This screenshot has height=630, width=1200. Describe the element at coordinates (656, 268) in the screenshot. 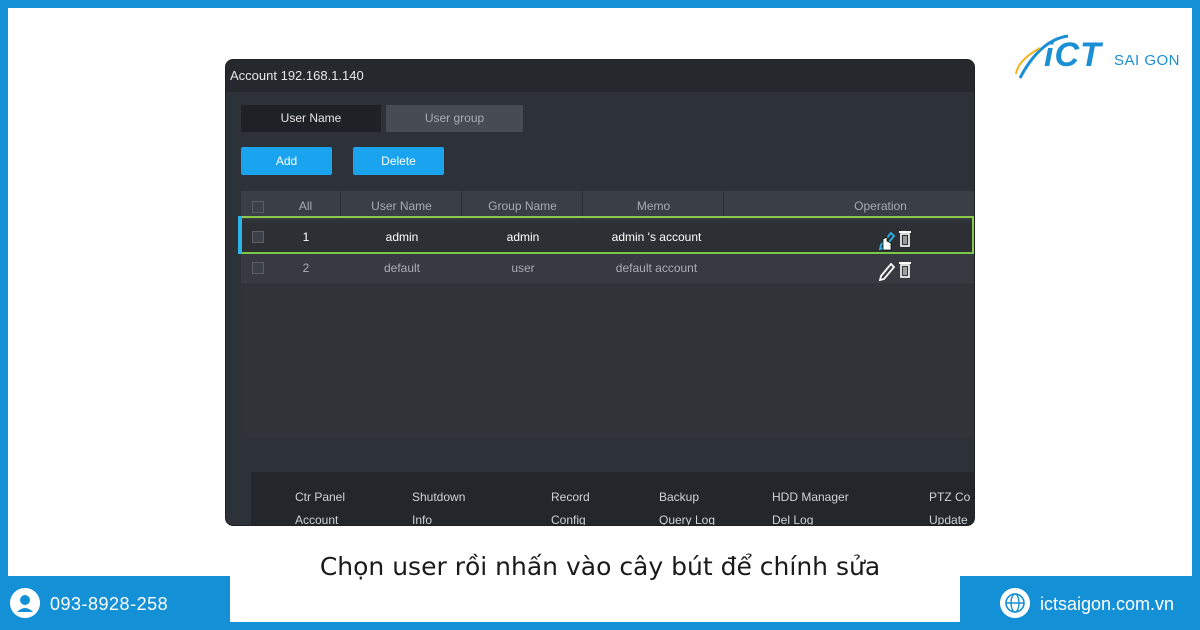

I see `row-memo: default account` at that location.